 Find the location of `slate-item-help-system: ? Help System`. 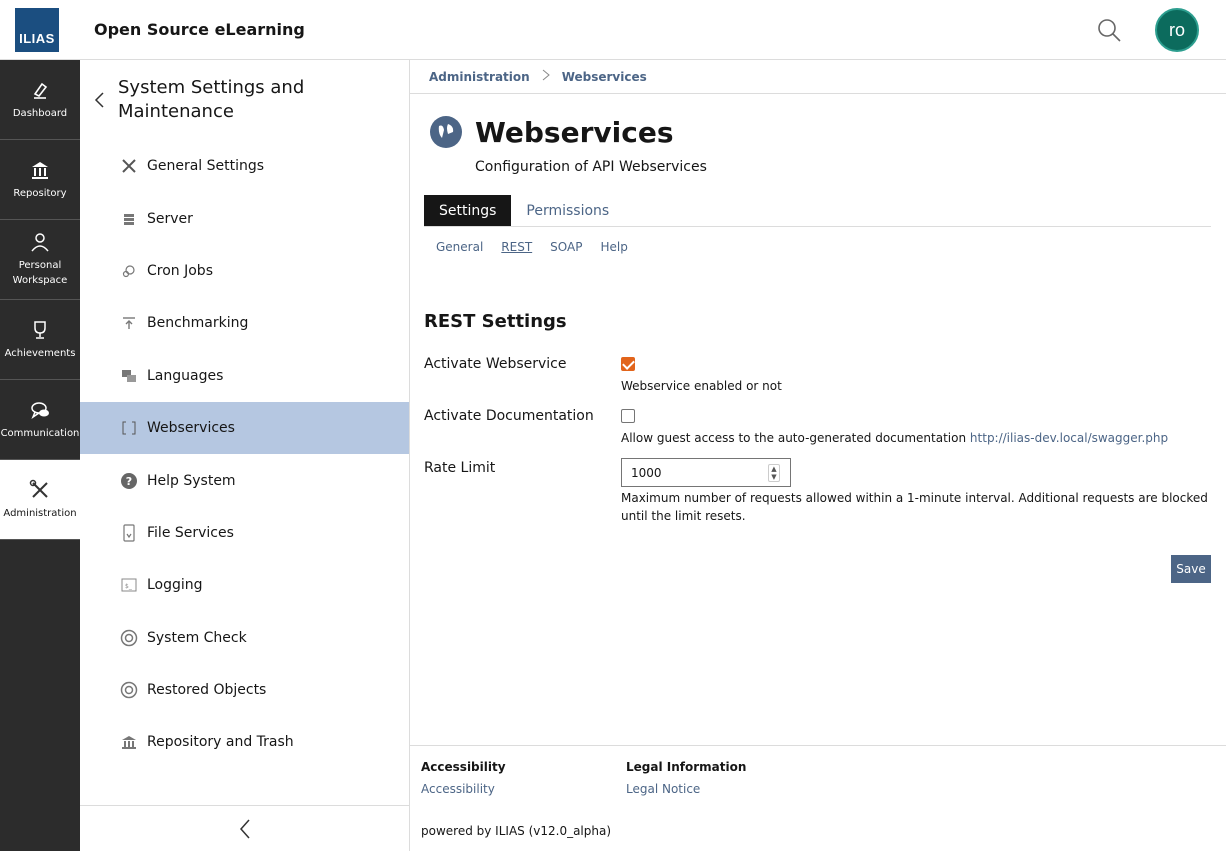

slate-item-help-system: ? Help System is located at coordinates (244, 480).